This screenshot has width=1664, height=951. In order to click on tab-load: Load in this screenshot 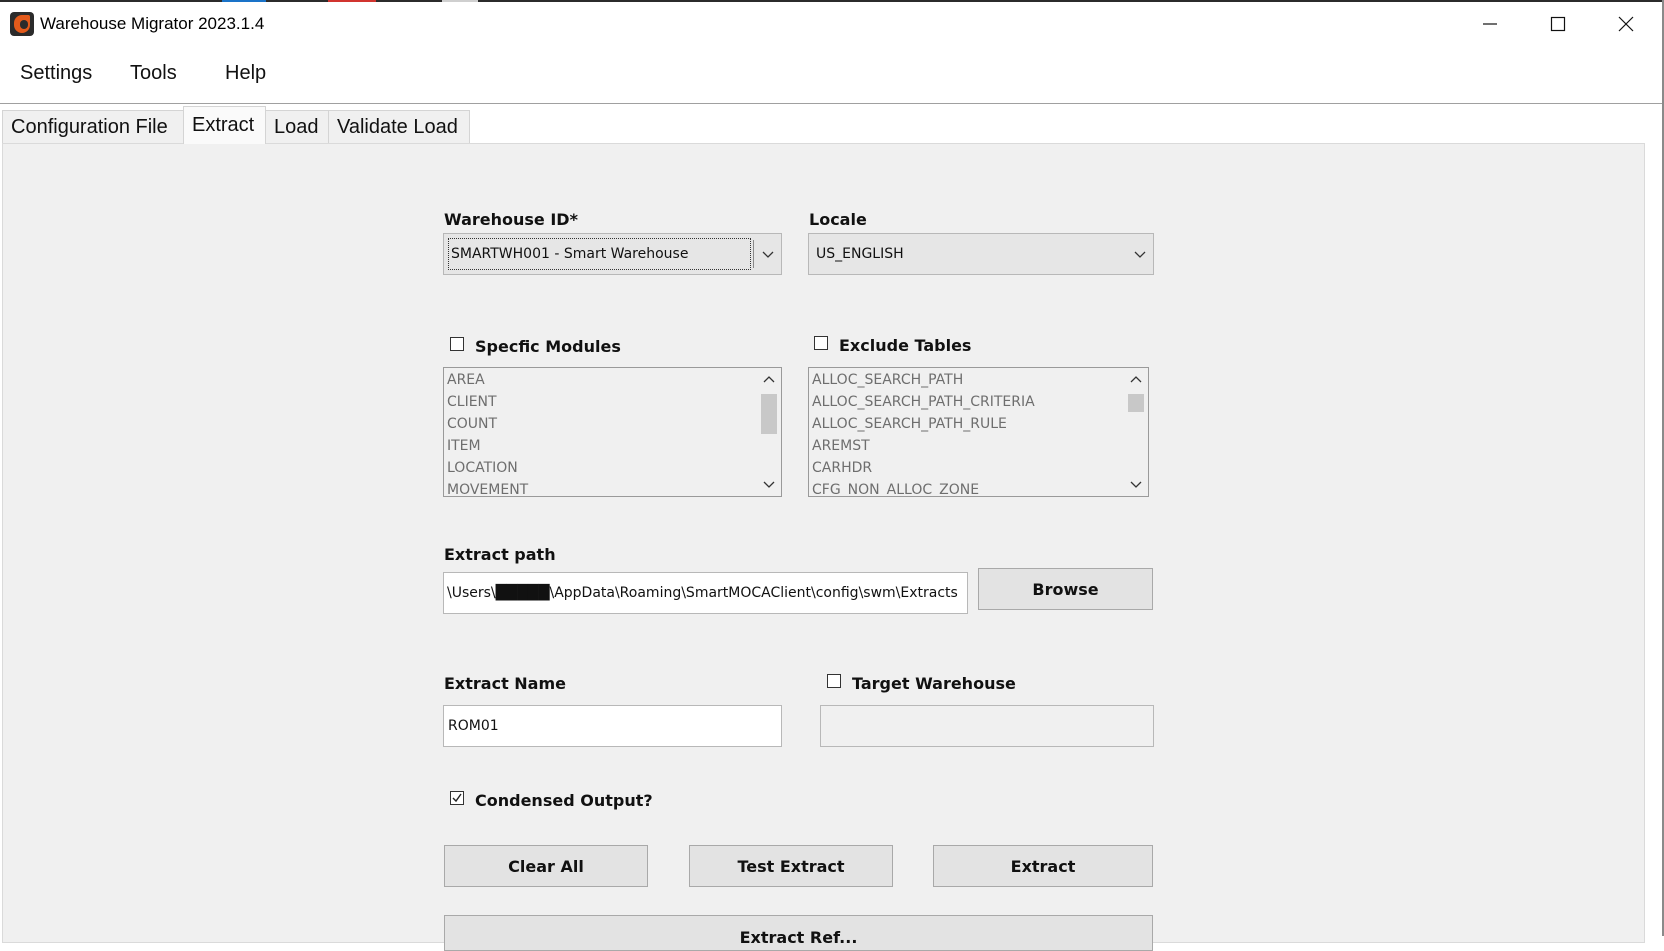, I will do `click(297, 126)`.